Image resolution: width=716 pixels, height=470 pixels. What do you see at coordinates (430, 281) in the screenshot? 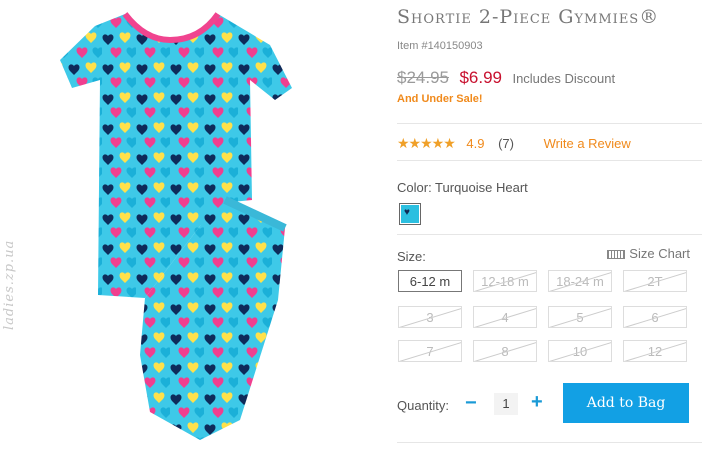
I see `size-option-6-12m: 6-12 m` at bounding box center [430, 281].